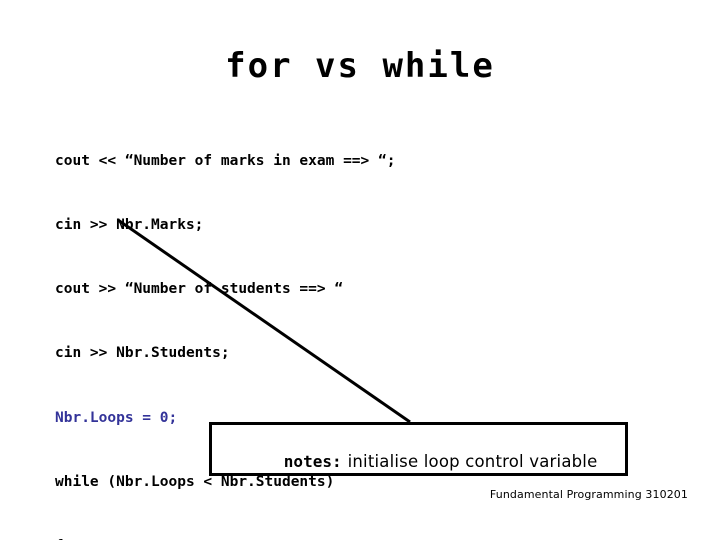 The image size is (720, 540). I want to click on code-line: cin >> Nbr.Marks;, so click(129, 225).